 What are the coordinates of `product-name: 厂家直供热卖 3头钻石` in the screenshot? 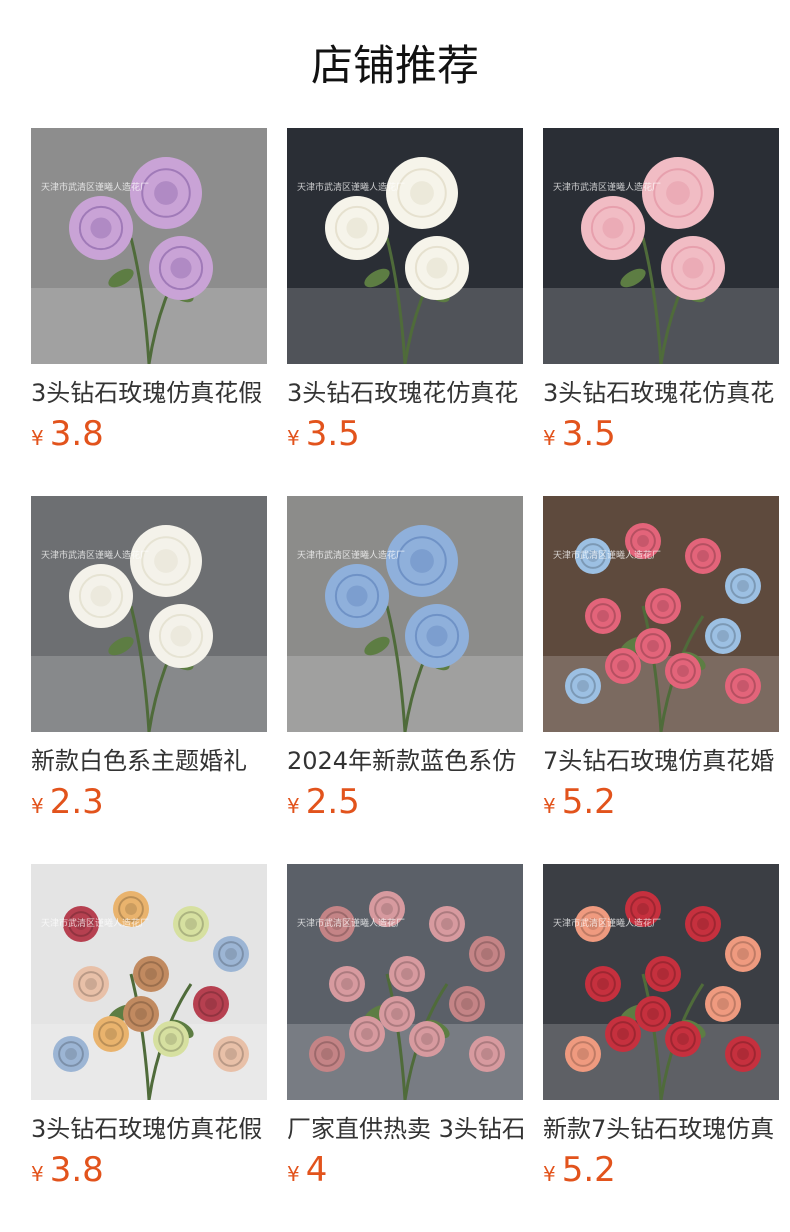 It's located at (405, 1129).